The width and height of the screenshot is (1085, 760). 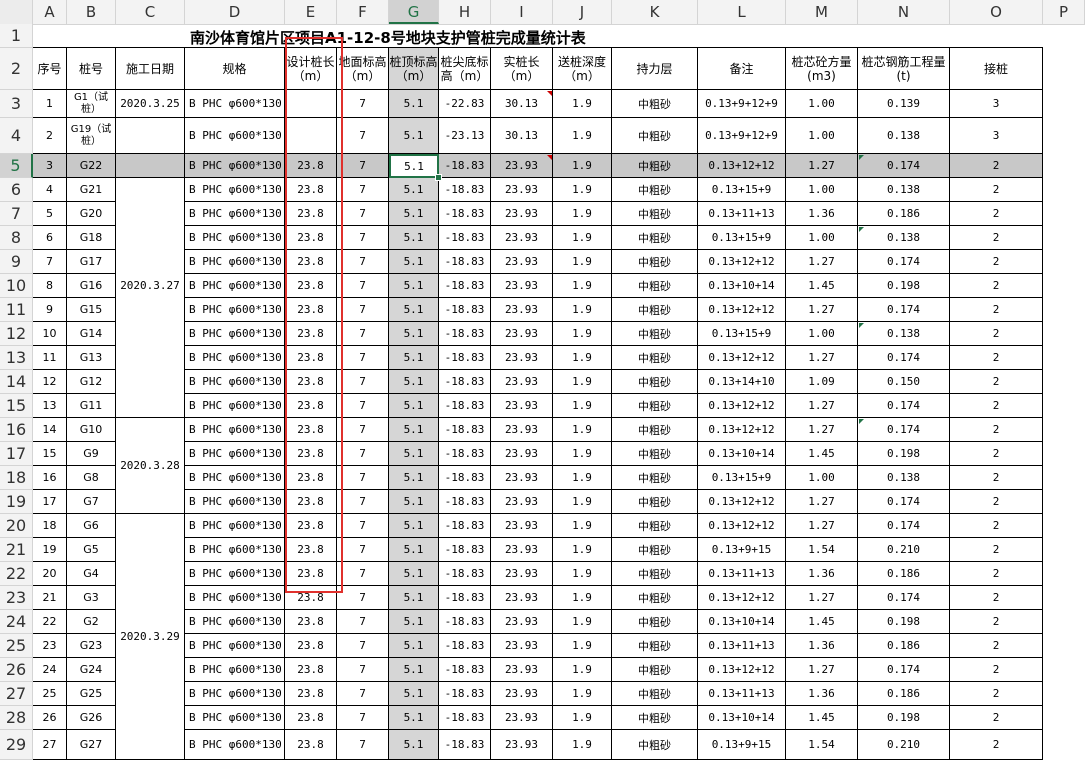 I want to click on cell-seq: 26, so click(x=50, y=718).